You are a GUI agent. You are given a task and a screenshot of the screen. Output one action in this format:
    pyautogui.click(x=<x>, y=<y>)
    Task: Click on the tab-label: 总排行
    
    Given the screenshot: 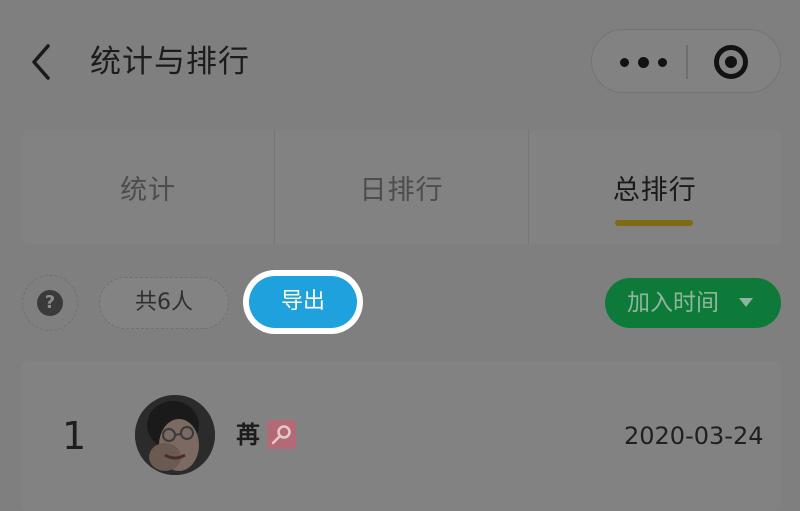 What is the action you would take?
    pyautogui.click(x=654, y=190)
    